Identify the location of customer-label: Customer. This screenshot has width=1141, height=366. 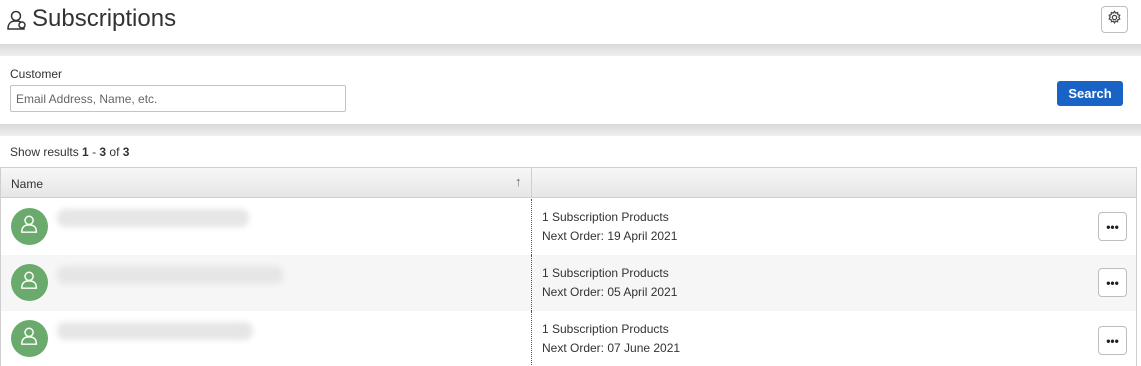
(36, 74).